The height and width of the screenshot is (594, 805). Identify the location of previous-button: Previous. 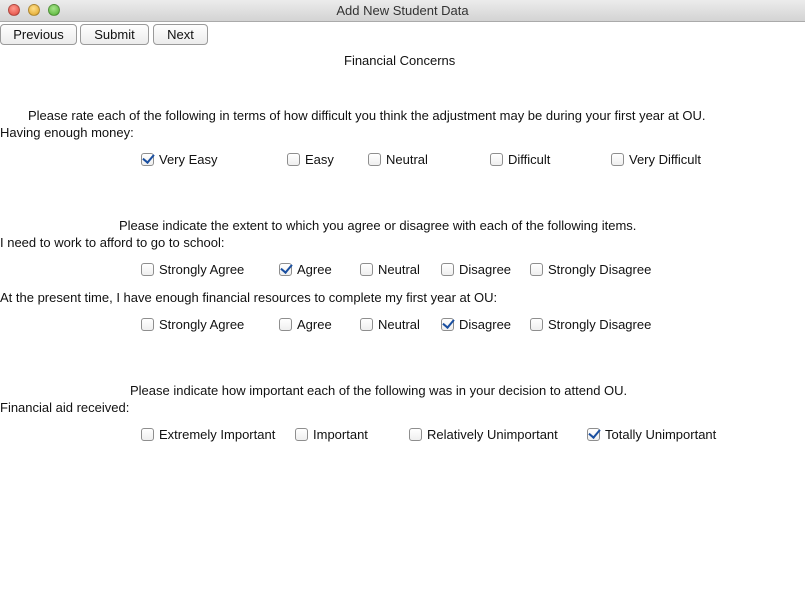
(38, 34).